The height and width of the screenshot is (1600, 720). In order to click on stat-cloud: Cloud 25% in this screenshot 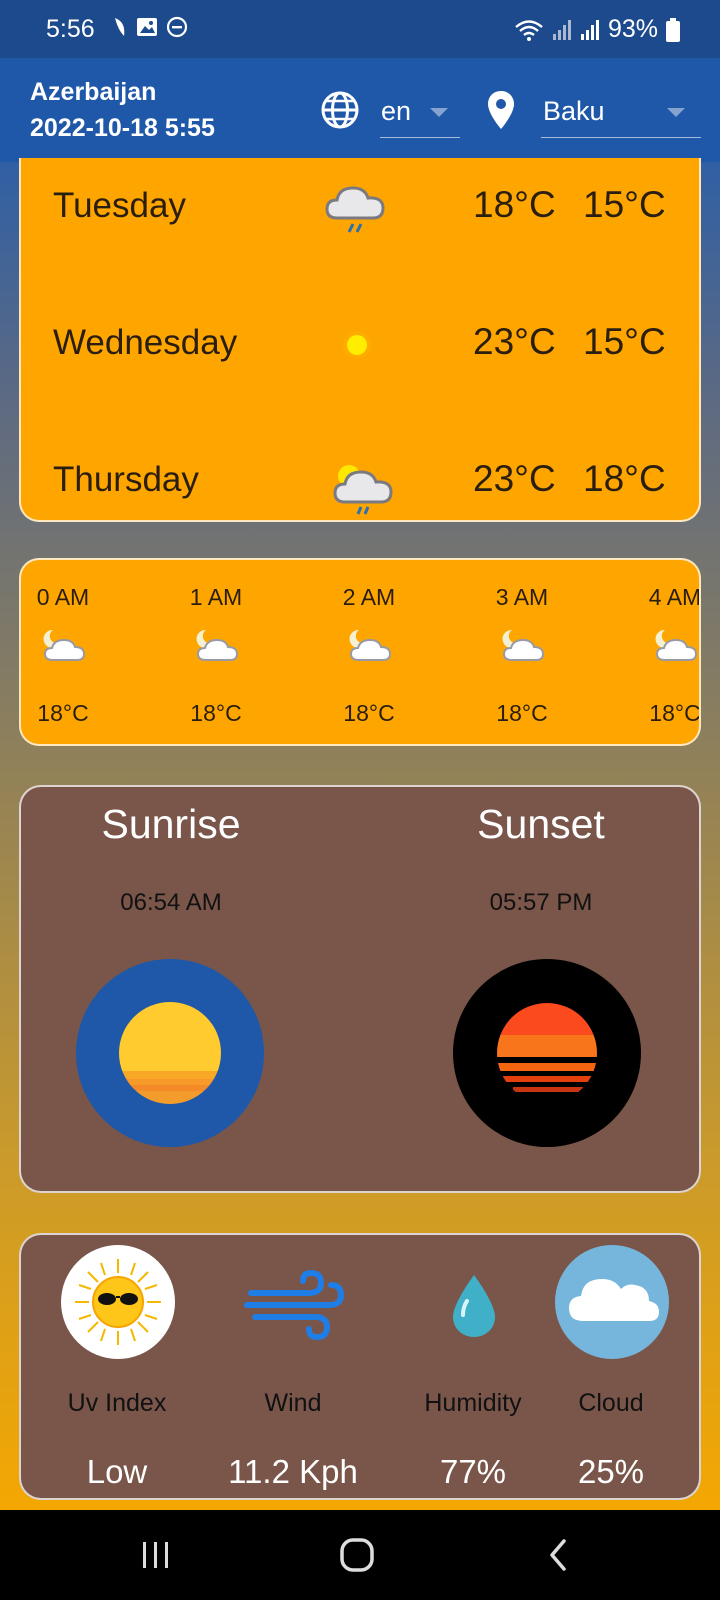, I will do `click(618, 1365)`.